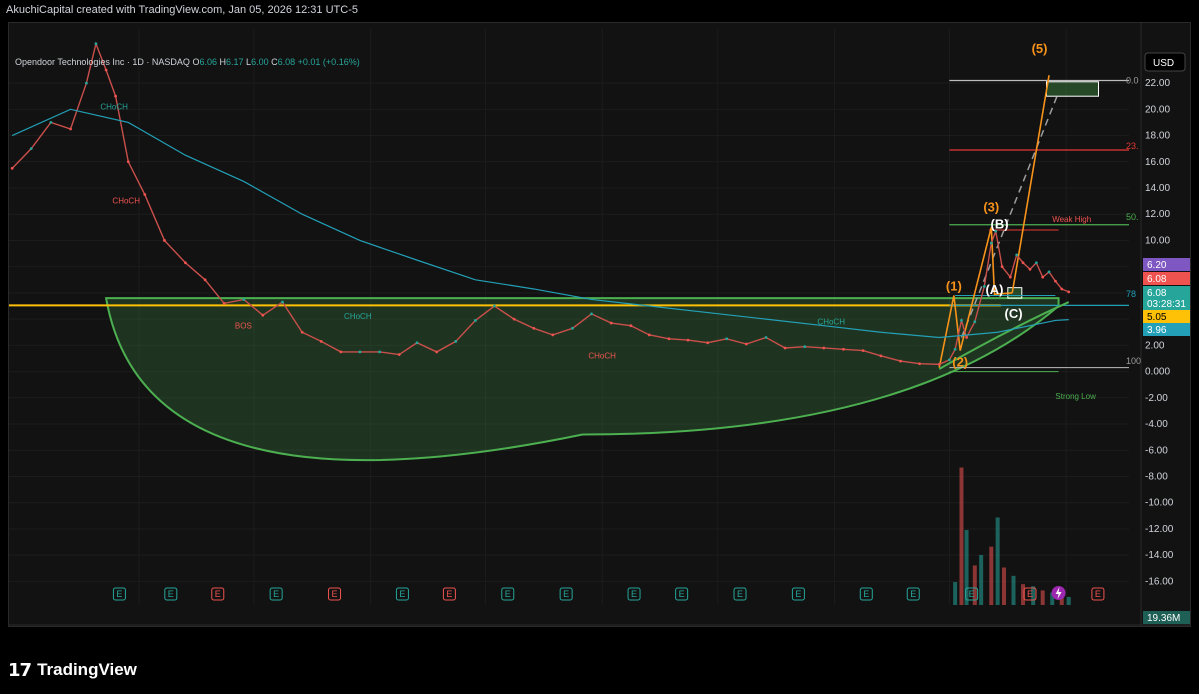 Image resolution: width=1199 pixels, height=694 pixels. What do you see at coordinates (1156, 424) in the screenshot?
I see `price-tick: -4.00` at bounding box center [1156, 424].